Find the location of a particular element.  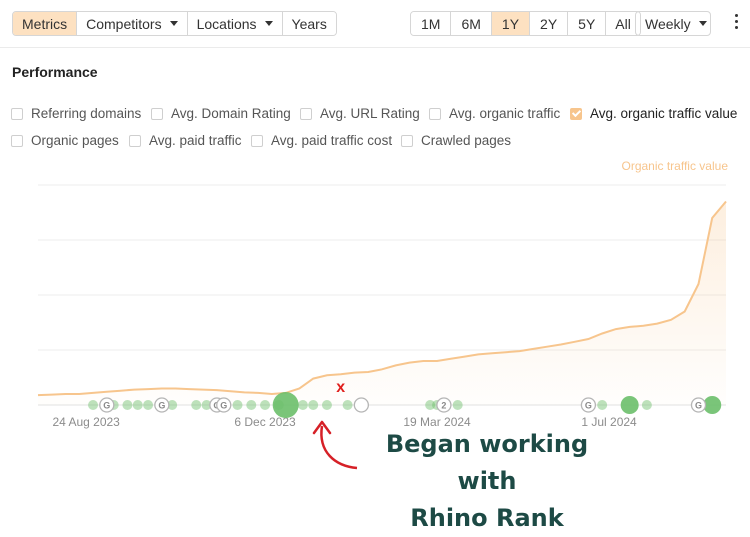

start-marker: x is located at coordinates (340, 387).